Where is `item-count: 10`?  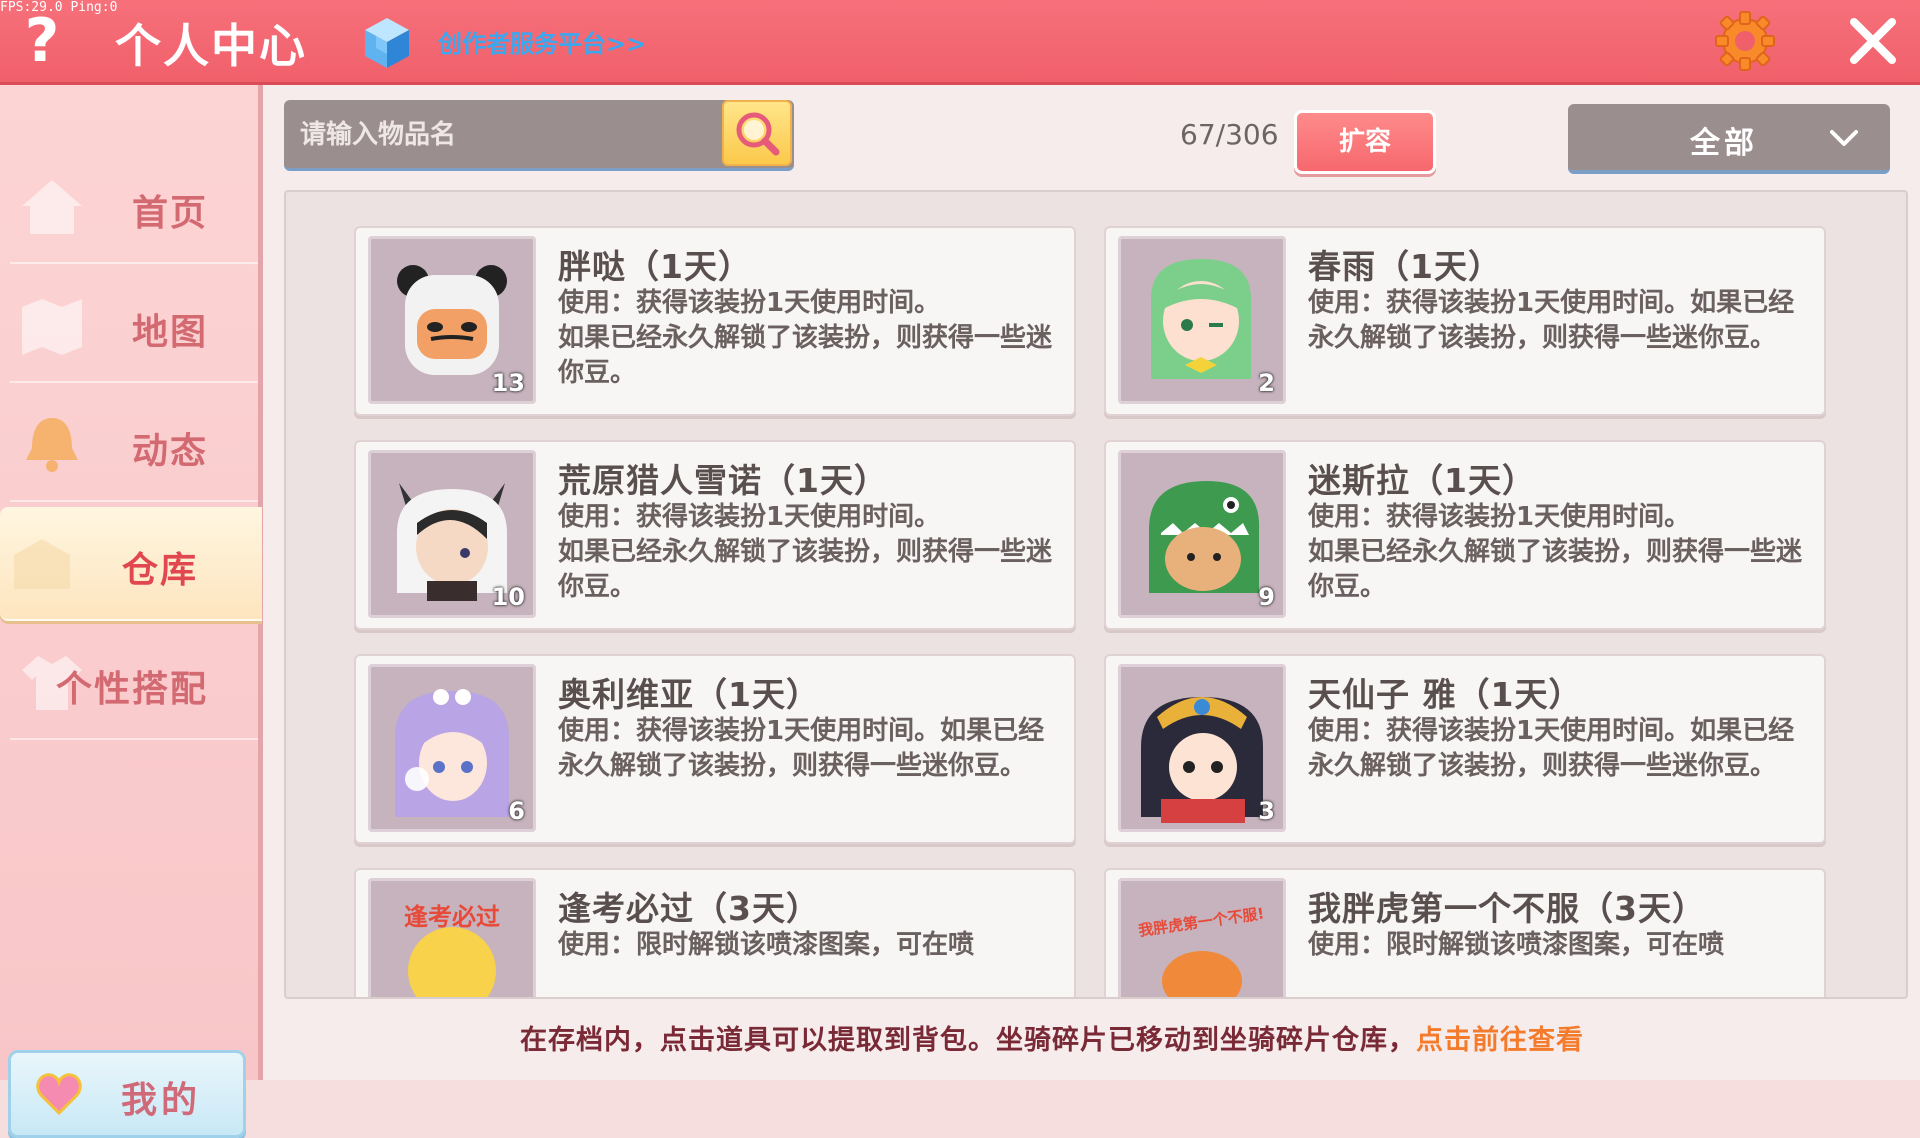
item-count: 10 is located at coordinates (508, 597).